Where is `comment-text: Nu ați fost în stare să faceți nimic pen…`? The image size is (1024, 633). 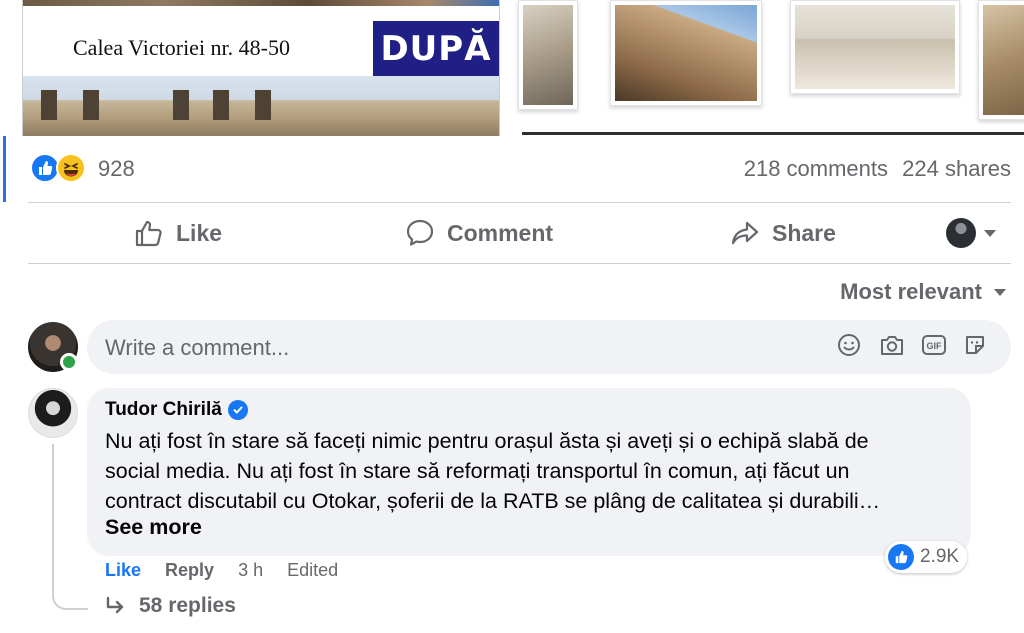
comment-text: Nu ați fost în stare să faceți nimic pen… is located at coordinates (493, 471).